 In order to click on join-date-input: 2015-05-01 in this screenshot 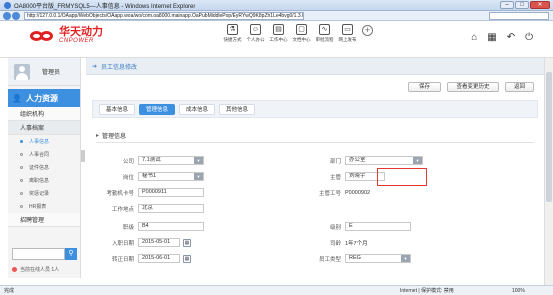, I will do `click(159, 242)`.